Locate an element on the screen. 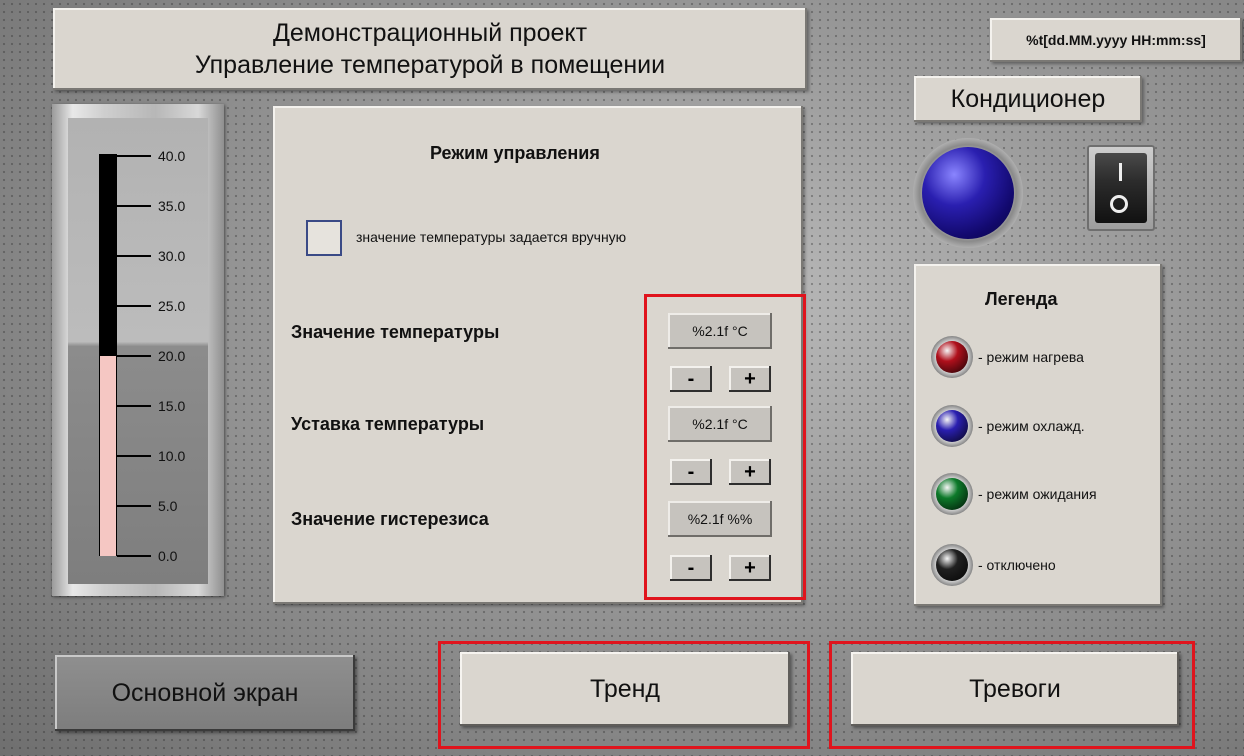 The height and width of the screenshot is (756, 1244). heating-led-icon is located at coordinates (952, 357).